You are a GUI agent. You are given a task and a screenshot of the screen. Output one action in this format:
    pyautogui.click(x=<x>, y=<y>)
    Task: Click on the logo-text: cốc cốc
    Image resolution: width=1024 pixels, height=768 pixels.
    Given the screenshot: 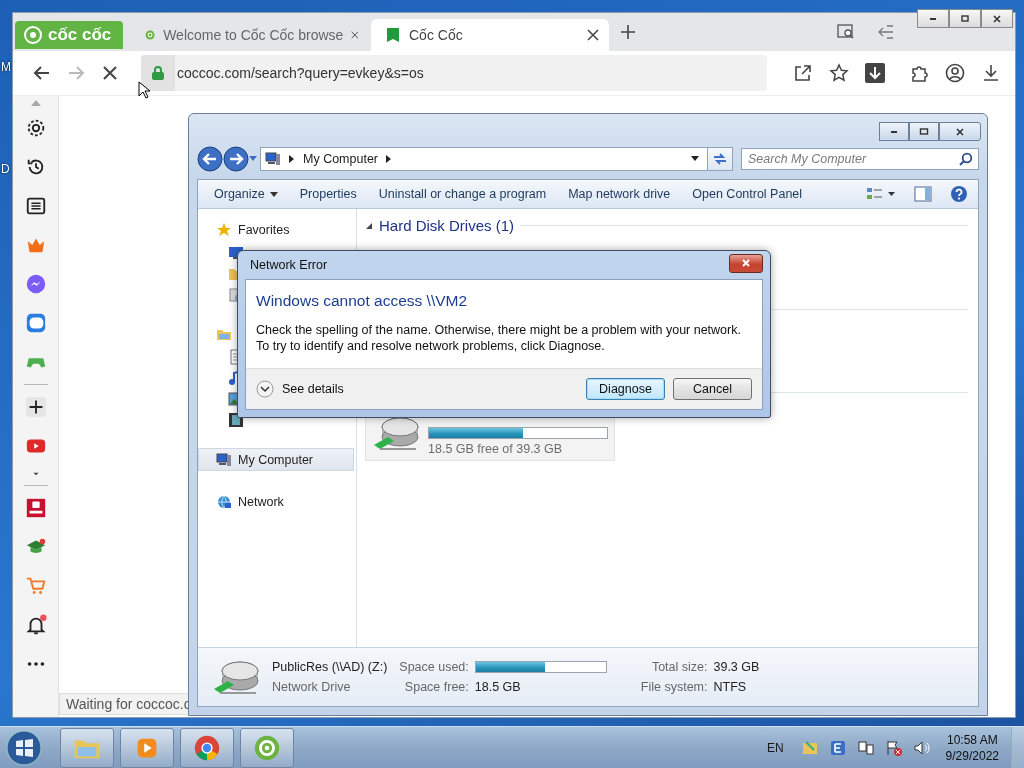 What is the action you would take?
    pyautogui.click(x=80, y=35)
    